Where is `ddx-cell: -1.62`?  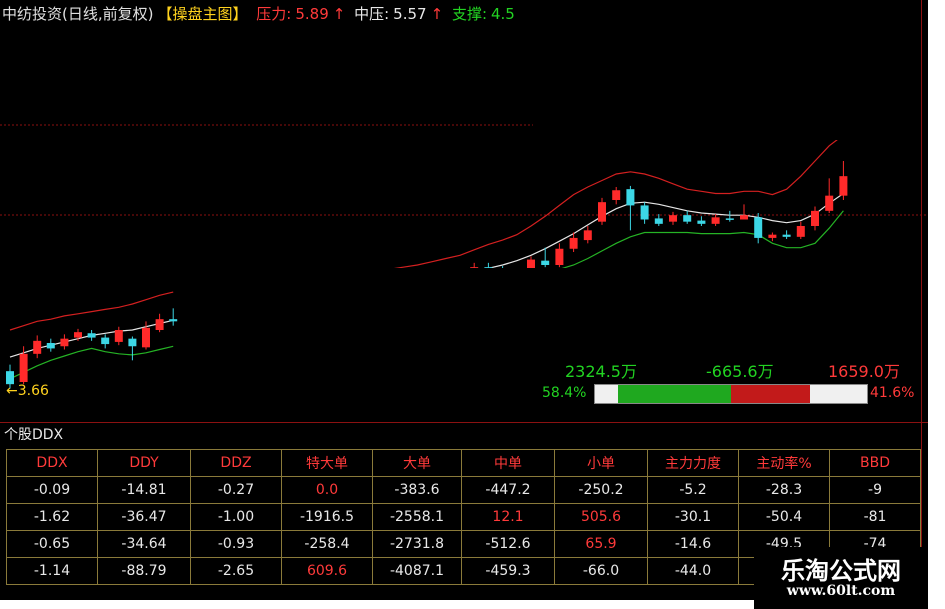 ddx-cell: -1.62 is located at coordinates (52, 517).